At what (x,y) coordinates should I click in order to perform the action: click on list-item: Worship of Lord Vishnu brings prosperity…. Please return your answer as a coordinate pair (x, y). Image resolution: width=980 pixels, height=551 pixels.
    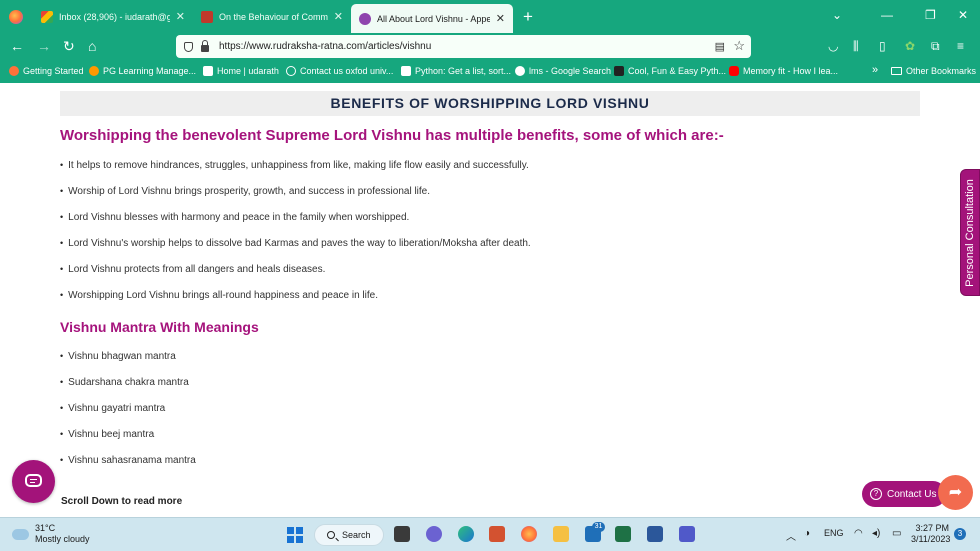
    Looking at the image, I should click on (295, 191).